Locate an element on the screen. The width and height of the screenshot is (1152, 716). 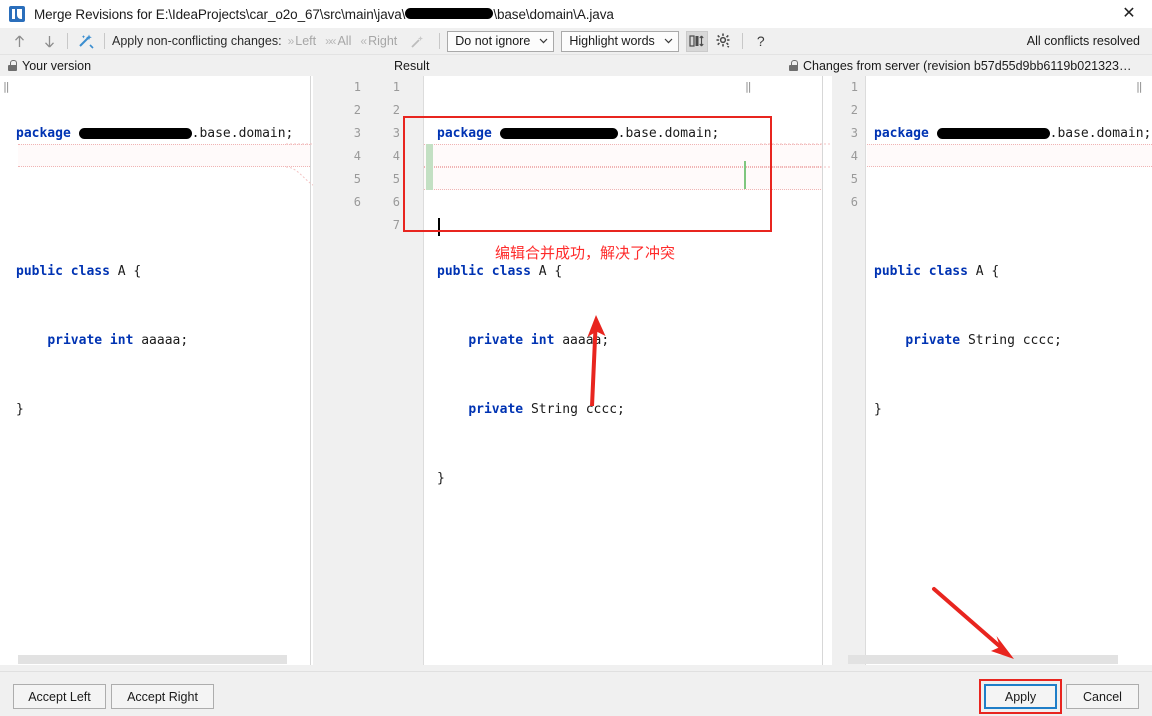
left-pane-header: Your version is located at coordinates (49, 65).